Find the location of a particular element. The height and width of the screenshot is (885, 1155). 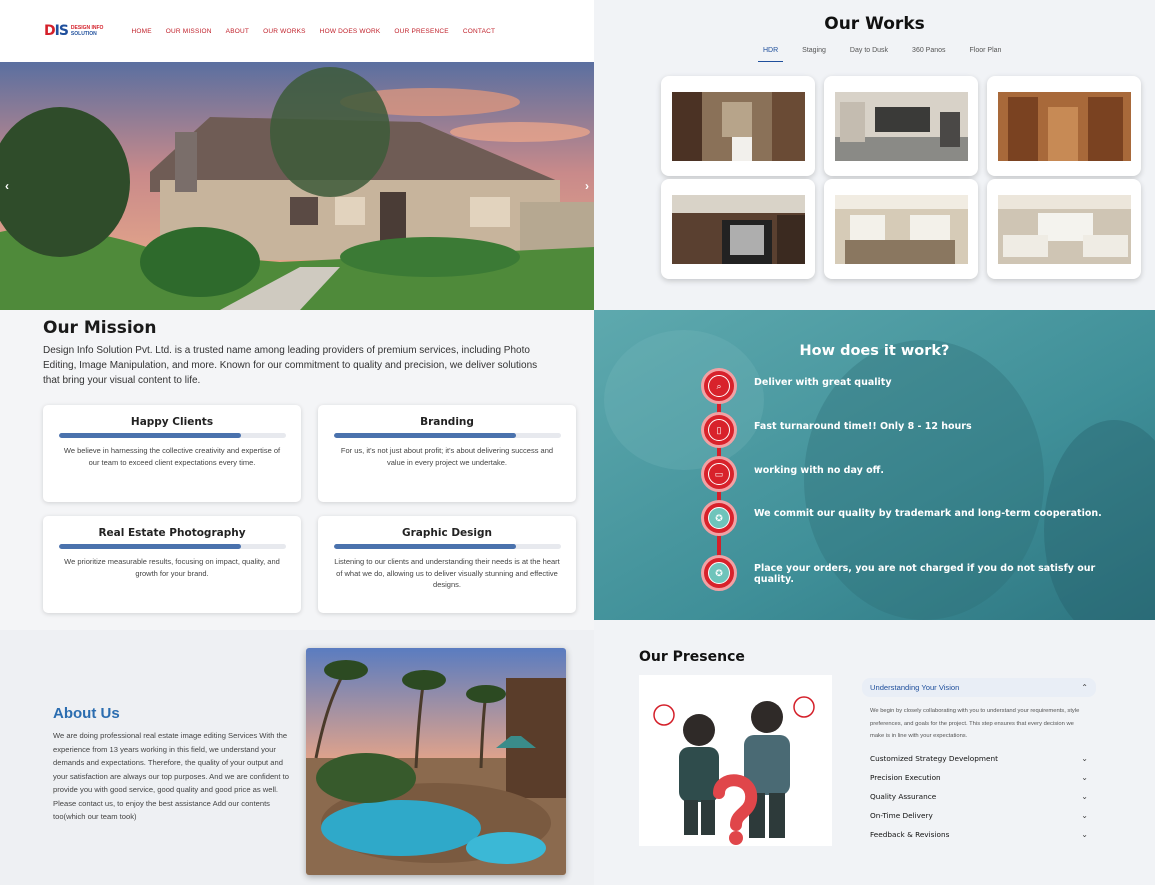

gallery-image-bathroom is located at coordinates (738, 126).